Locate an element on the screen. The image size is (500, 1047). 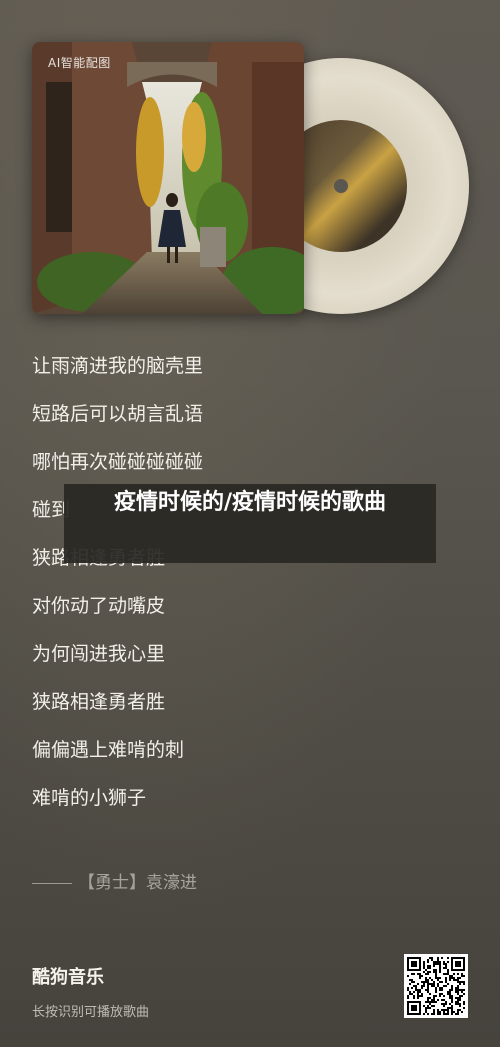
lyric-line: 对你动了动嘴皮 is located at coordinates (99, 606).